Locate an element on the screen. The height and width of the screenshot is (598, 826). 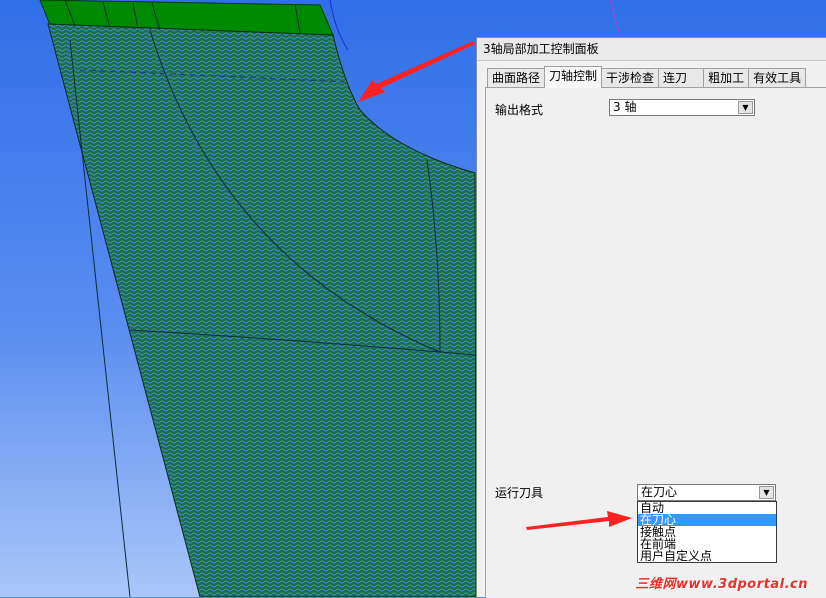
watermark: 三维网www.3dportal.cn is located at coordinates (721, 584).